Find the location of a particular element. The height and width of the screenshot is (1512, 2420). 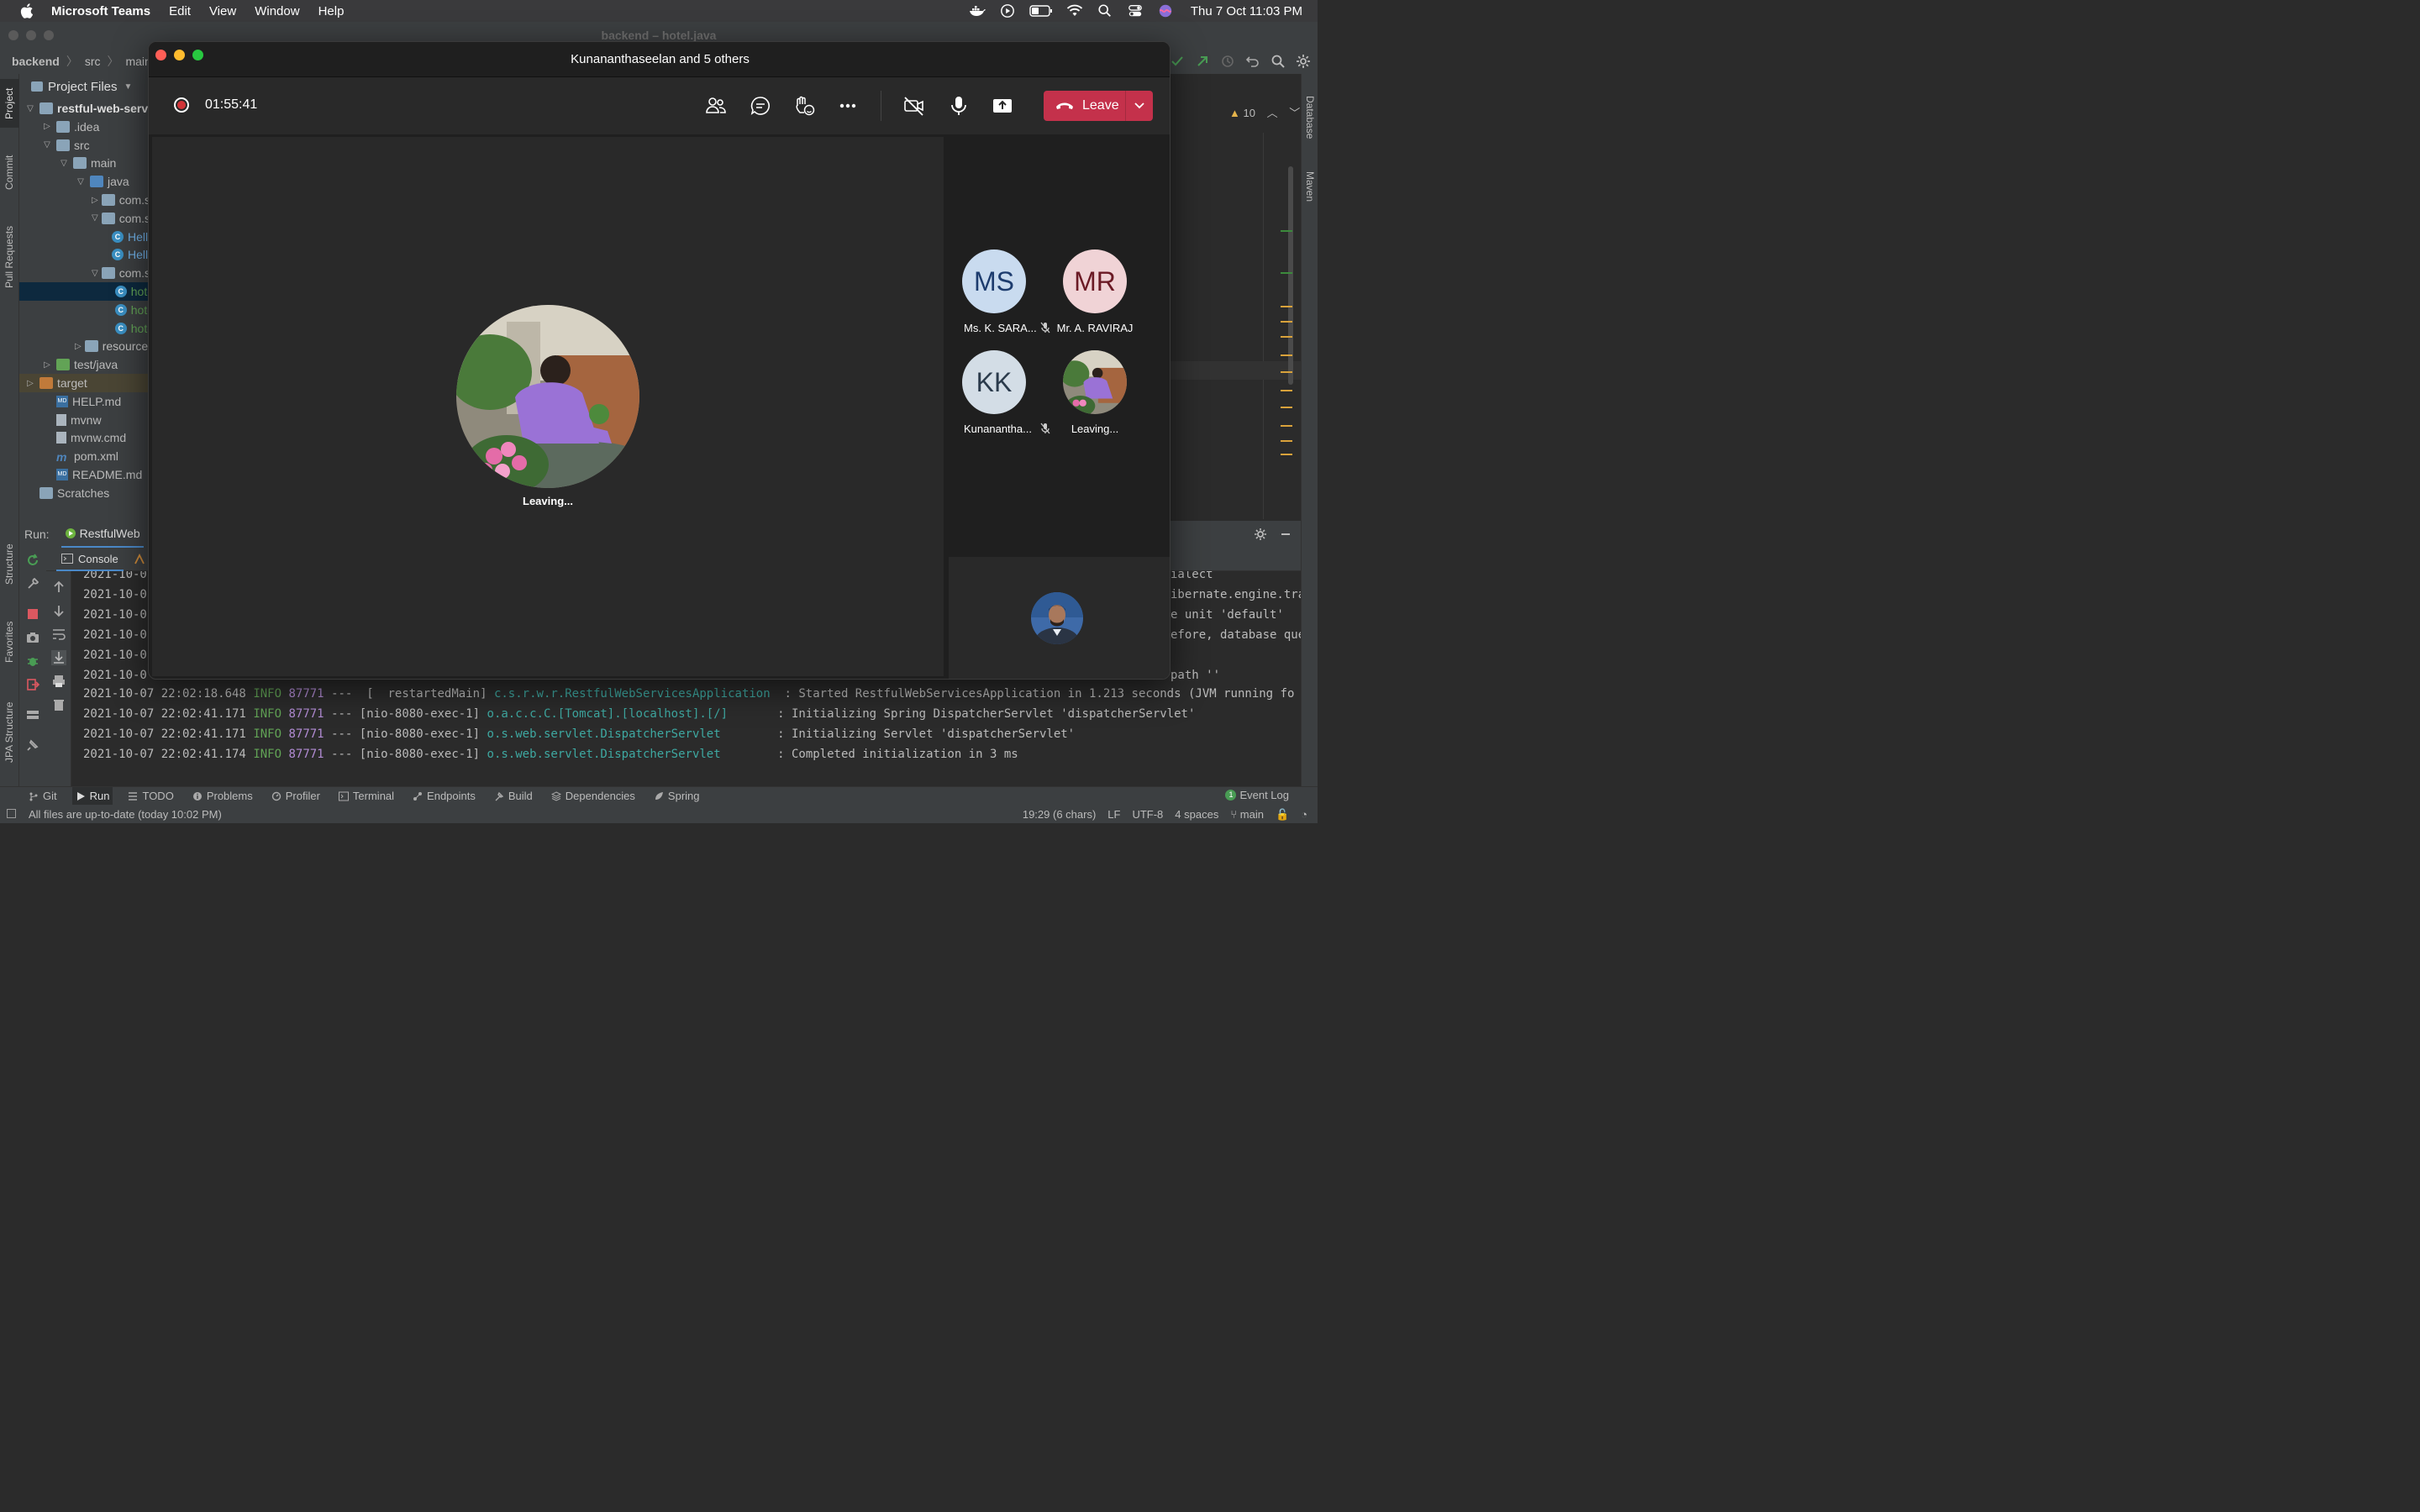

menu-window: Window is located at coordinates (277, 11).